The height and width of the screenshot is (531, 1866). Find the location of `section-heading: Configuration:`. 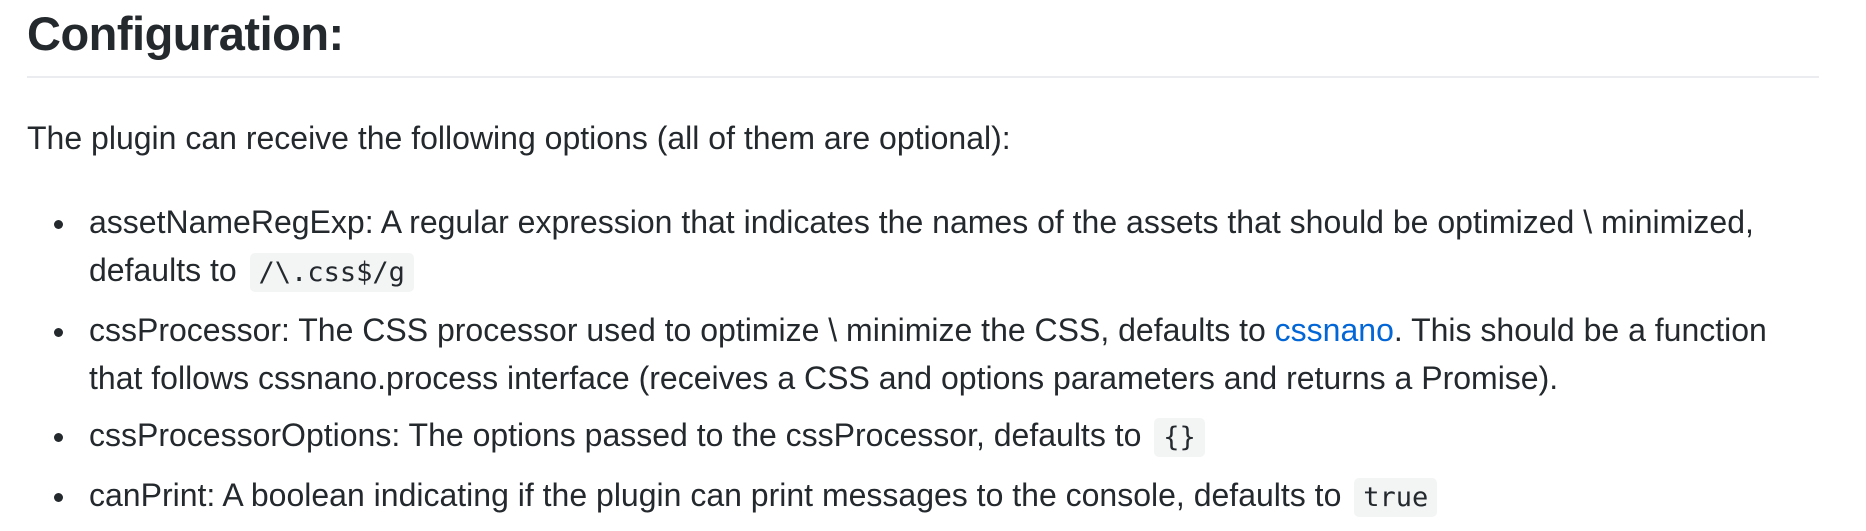

section-heading: Configuration: is located at coordinates (185, 33).